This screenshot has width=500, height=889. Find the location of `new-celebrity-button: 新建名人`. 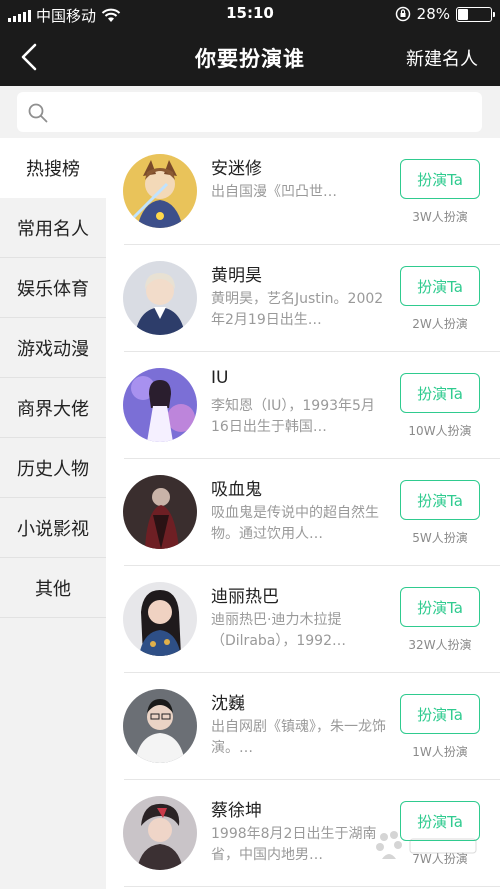

new-celebrity-button: 新建名人 is located at coordinates (442, 58).